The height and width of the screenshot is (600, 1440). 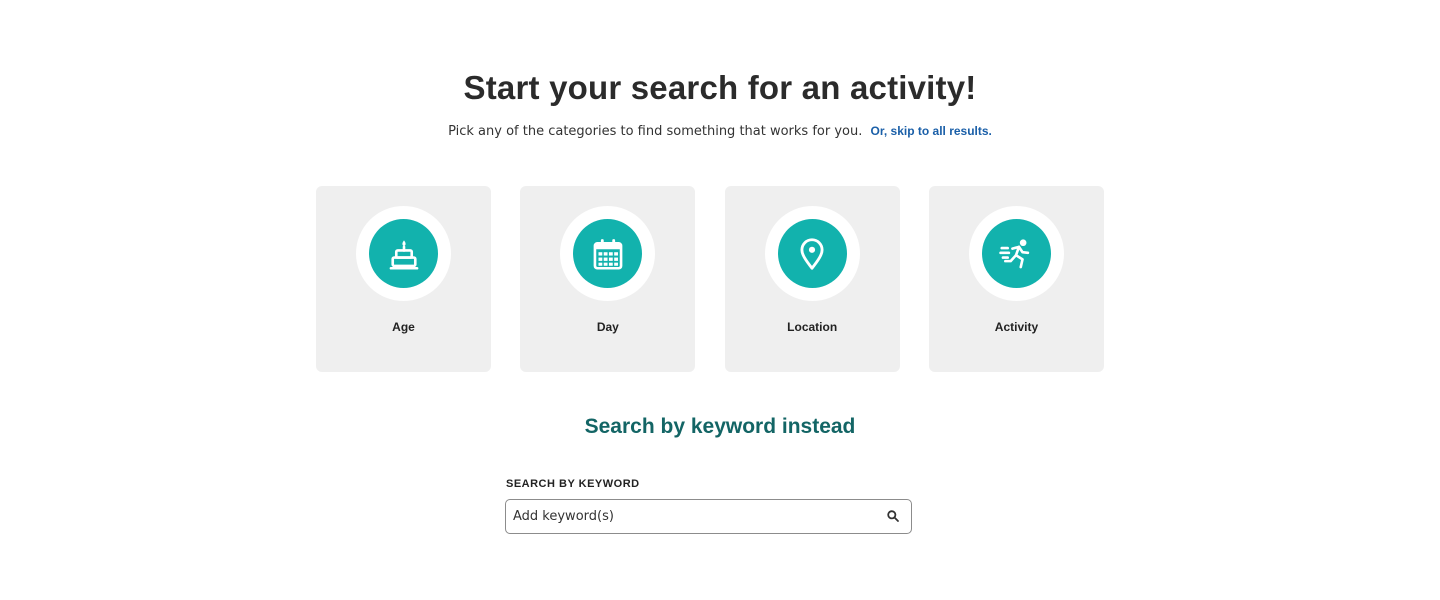 I want to click on map-pin-icon, so click(x=812, y=253).